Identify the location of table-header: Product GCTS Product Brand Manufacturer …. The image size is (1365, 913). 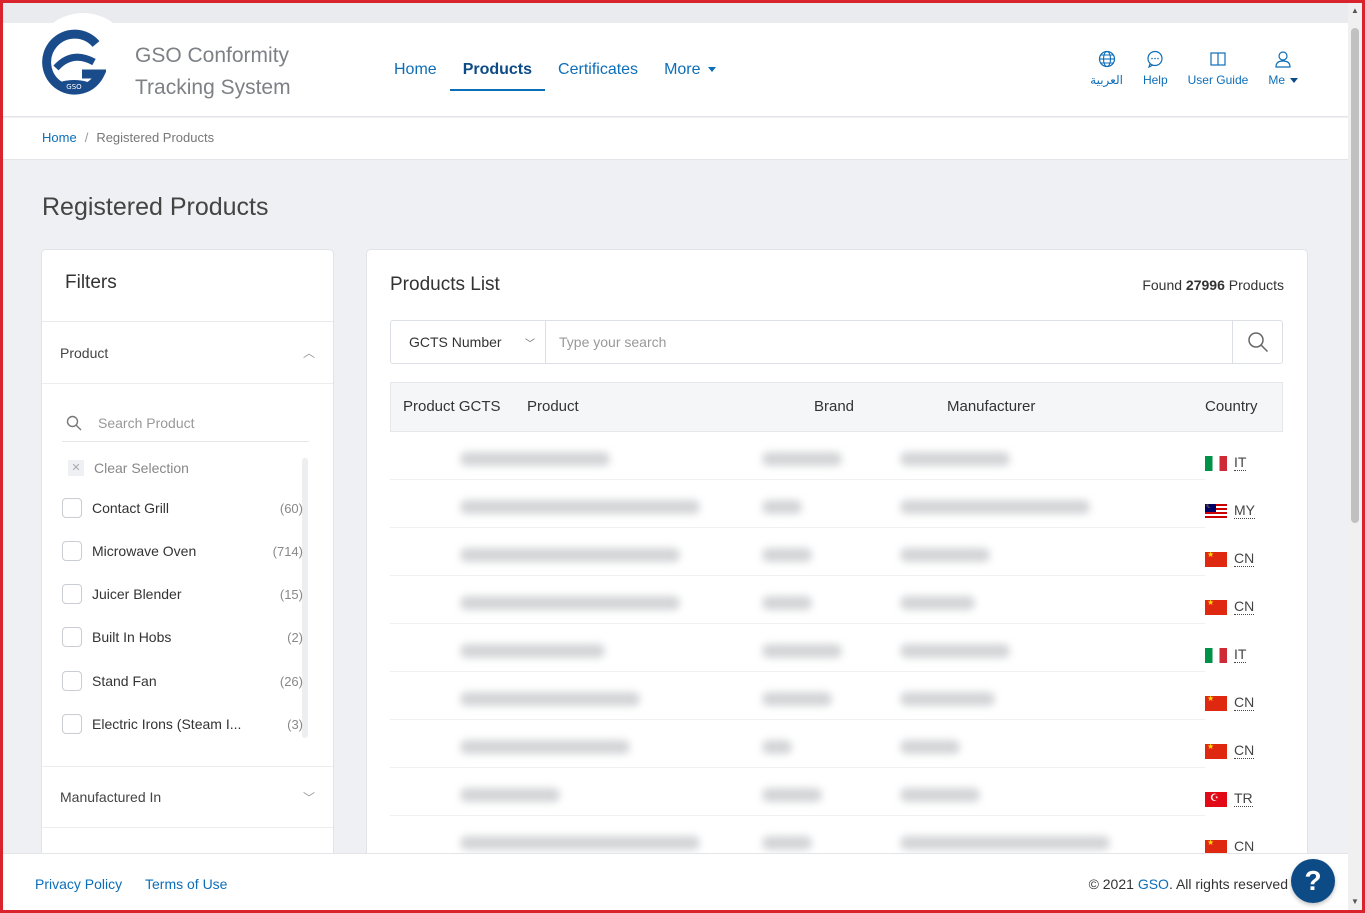
(836, 407).